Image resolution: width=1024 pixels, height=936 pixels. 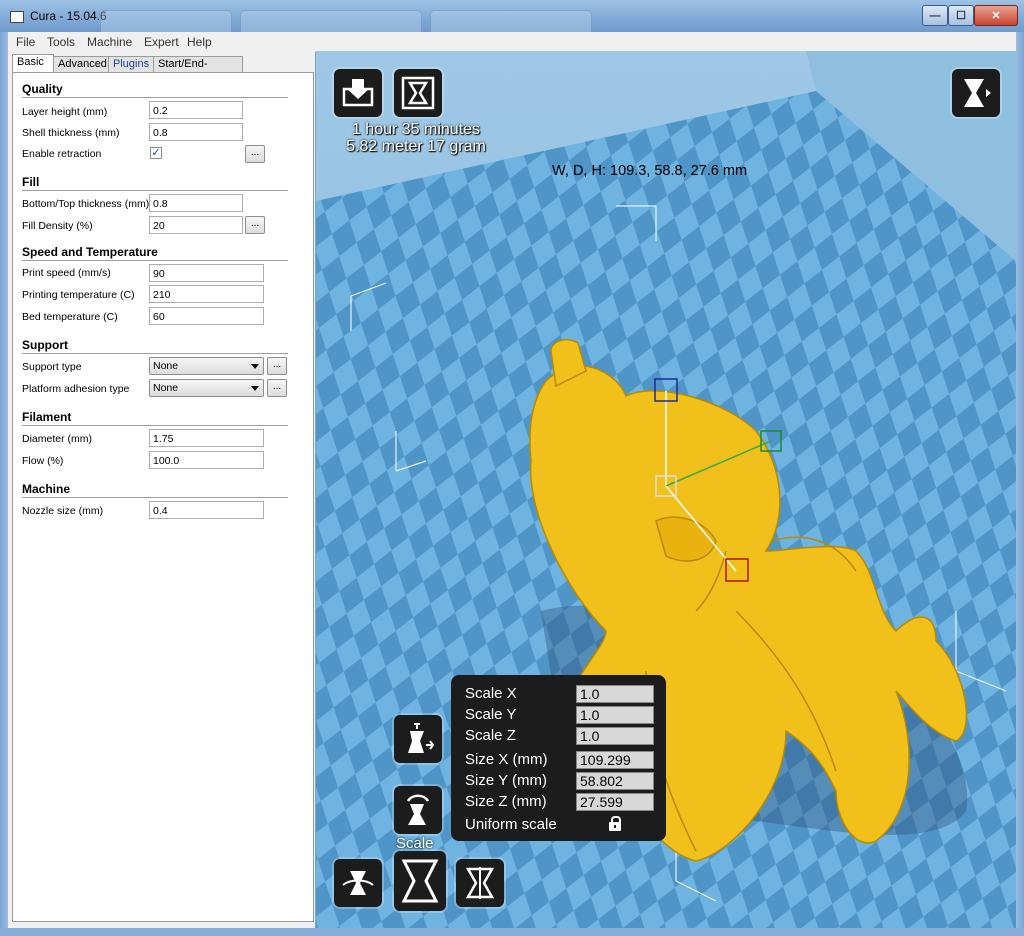 I want to click on scale-tool-button, so click(x=420, y=881).